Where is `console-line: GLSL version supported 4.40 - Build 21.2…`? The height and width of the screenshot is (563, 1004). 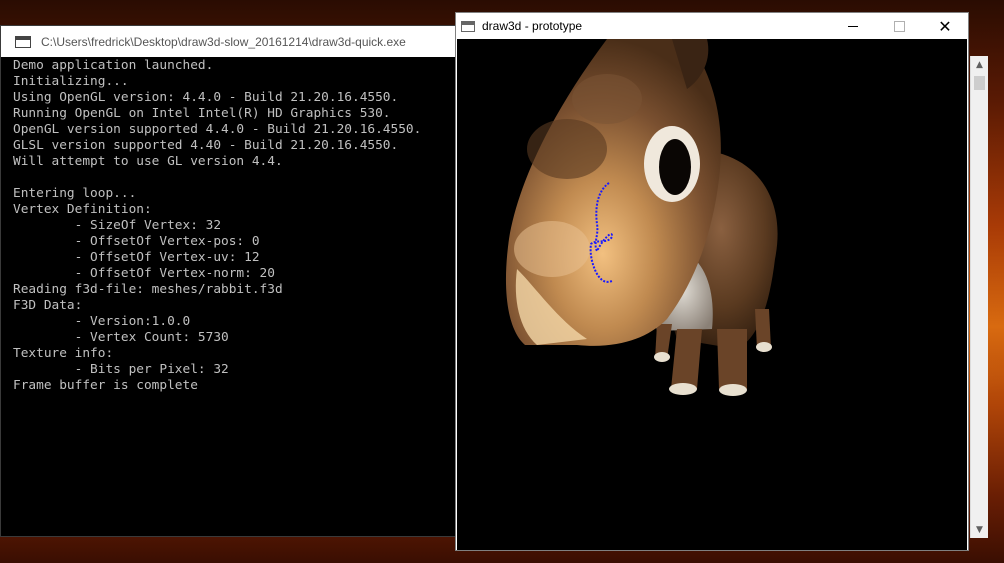
console-line: GLSL version supported 4.40 - Build 21.2… is located at coordinates (206, 145).